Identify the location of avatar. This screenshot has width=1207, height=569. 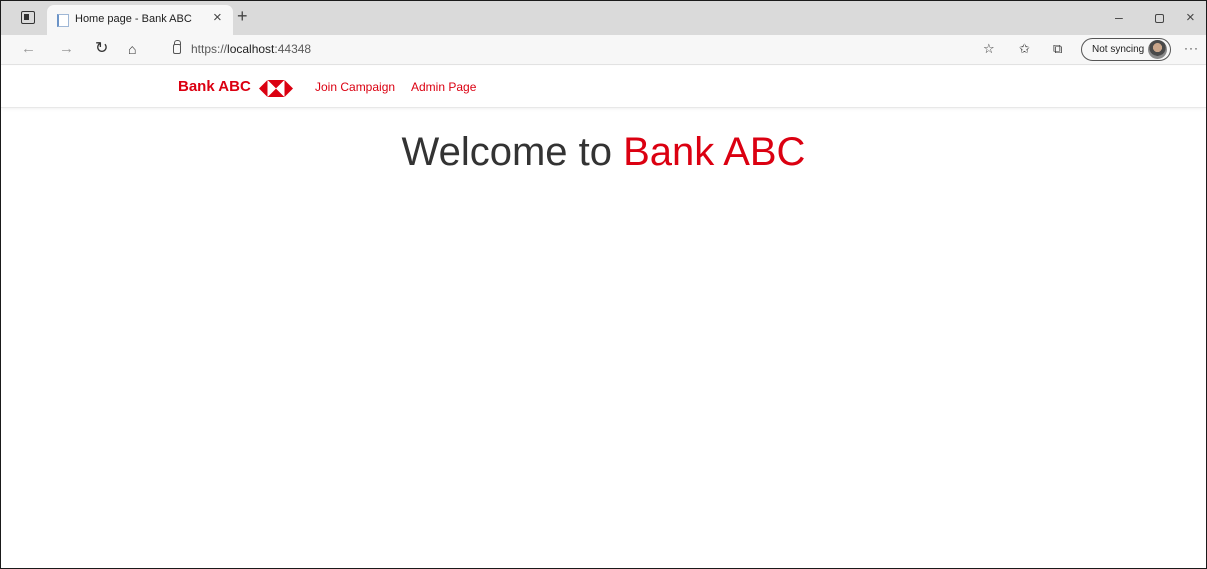
(1157, 49).